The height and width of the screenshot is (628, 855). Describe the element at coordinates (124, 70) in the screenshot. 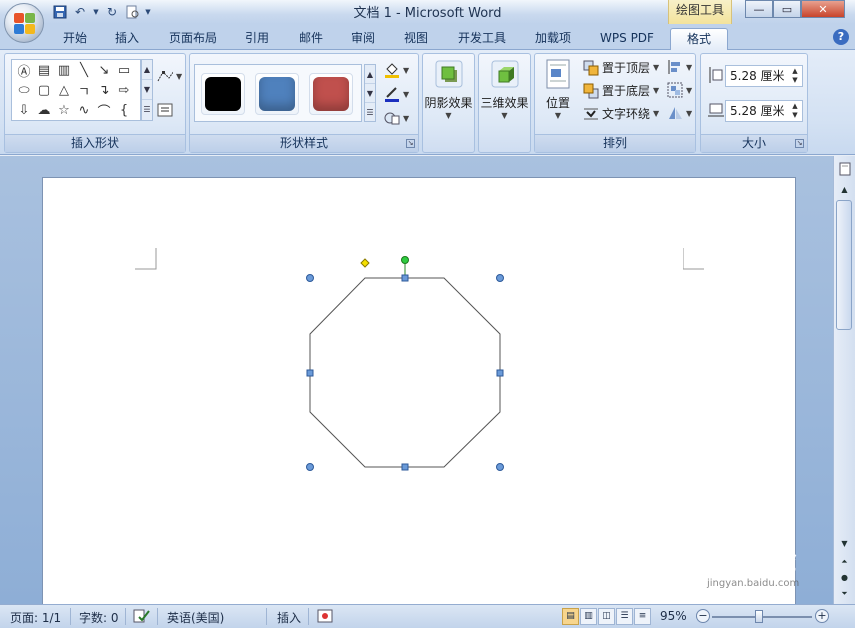

I see `rectangle-shape-icon: ▭` at that location.